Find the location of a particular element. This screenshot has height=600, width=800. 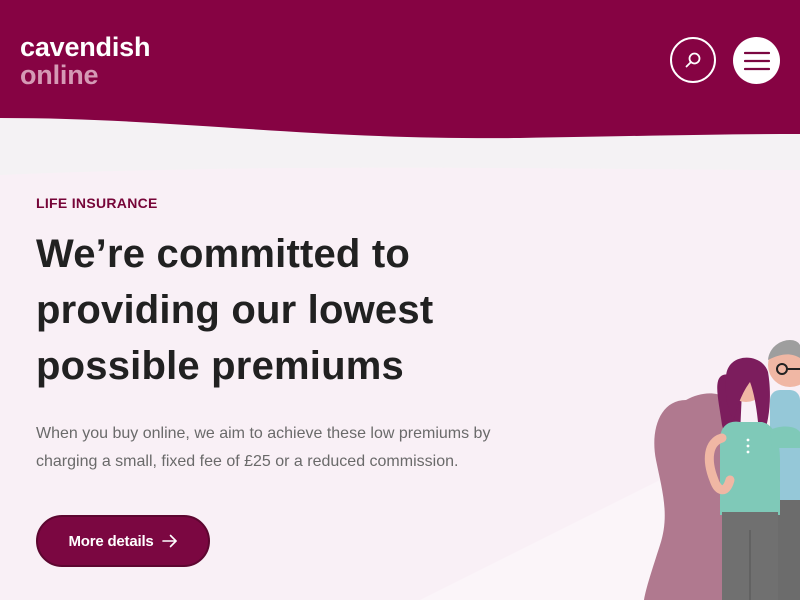

menu-button is located at coordinates (756, 60).